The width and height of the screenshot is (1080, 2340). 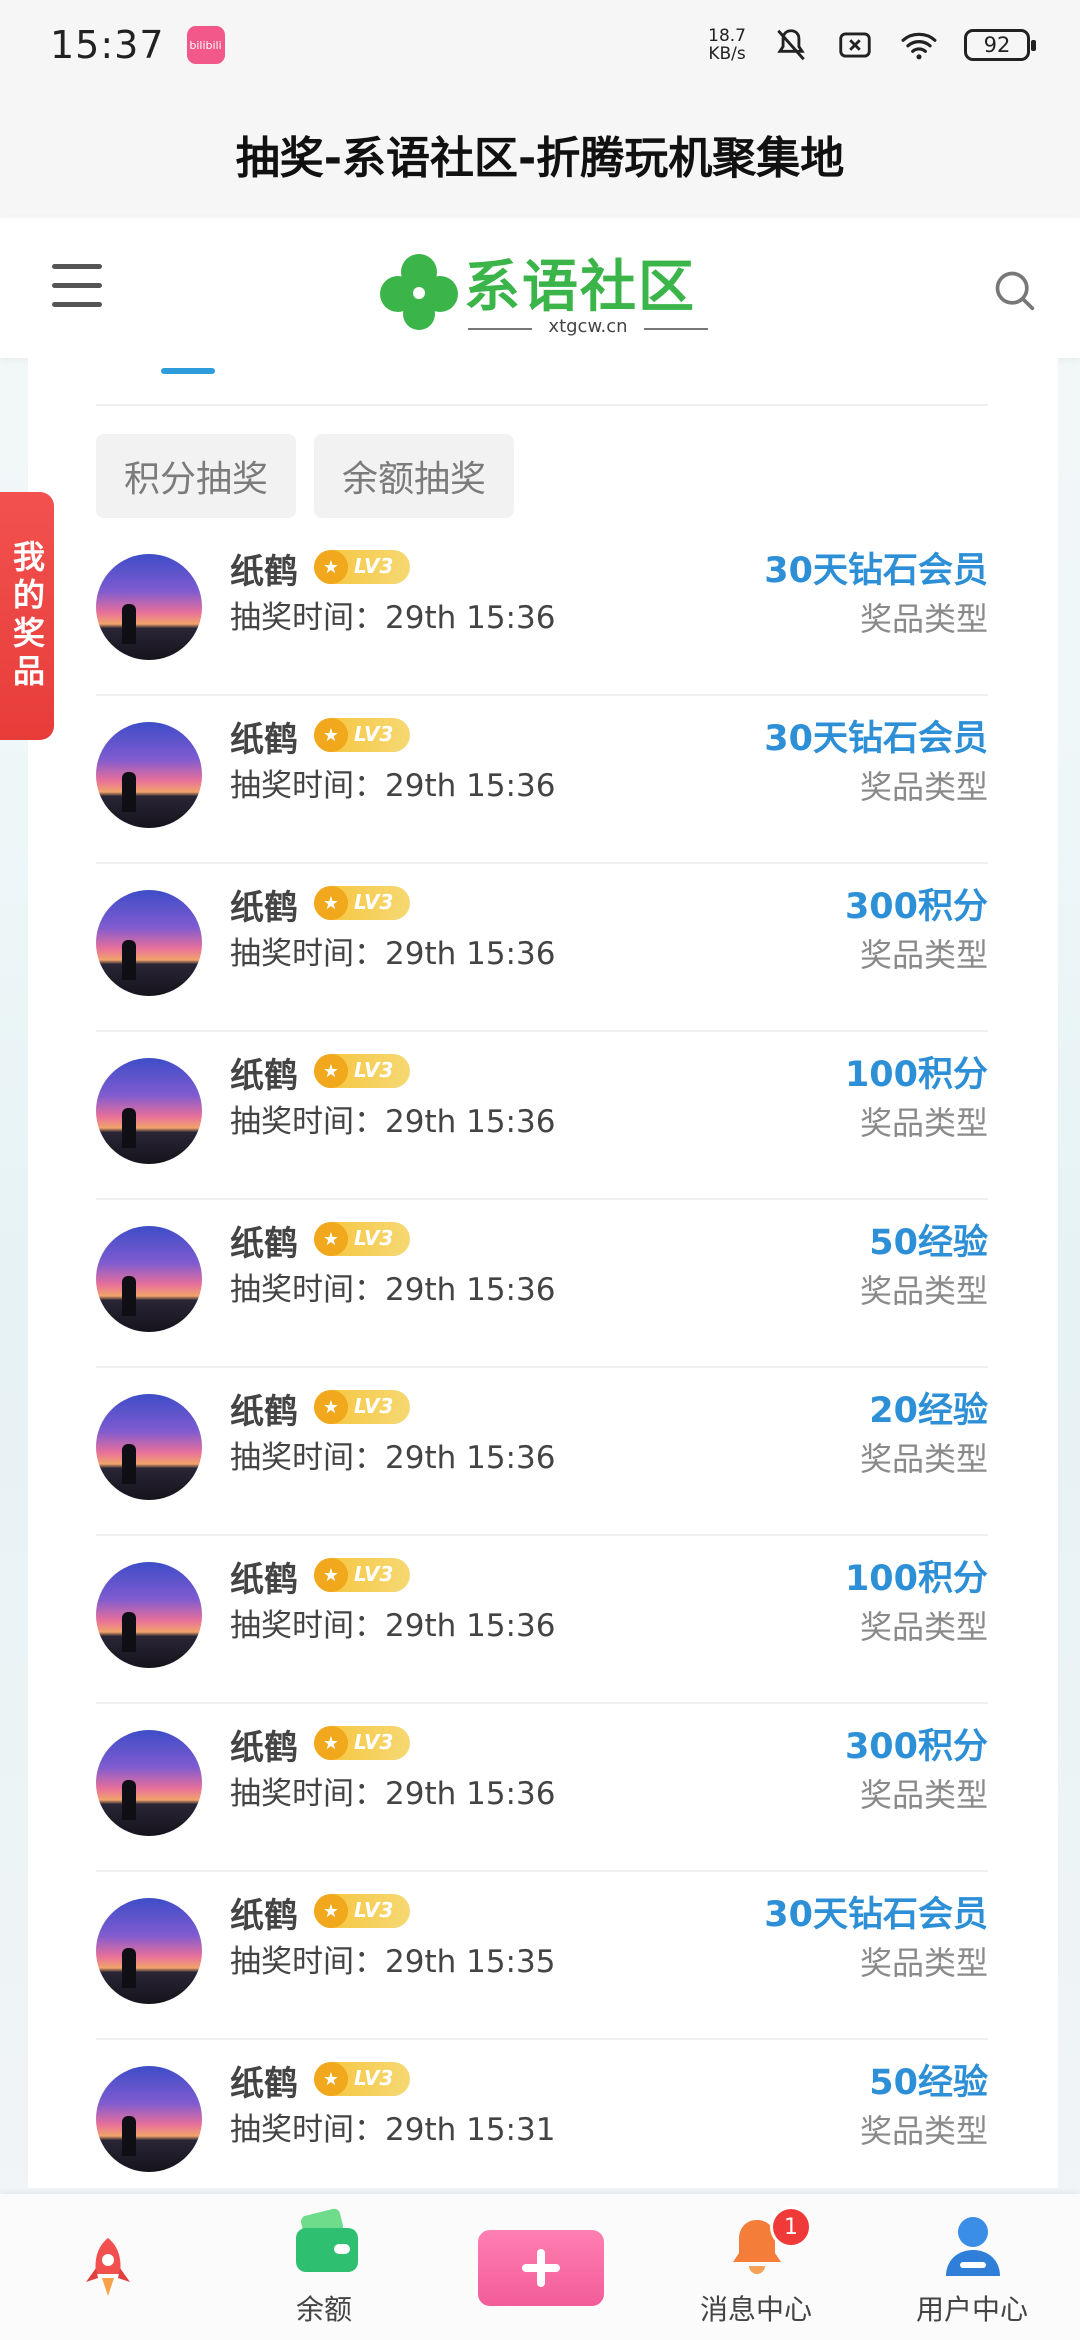 I want to click on network-speed-unit: KB/s, so click(x=727, y=54).